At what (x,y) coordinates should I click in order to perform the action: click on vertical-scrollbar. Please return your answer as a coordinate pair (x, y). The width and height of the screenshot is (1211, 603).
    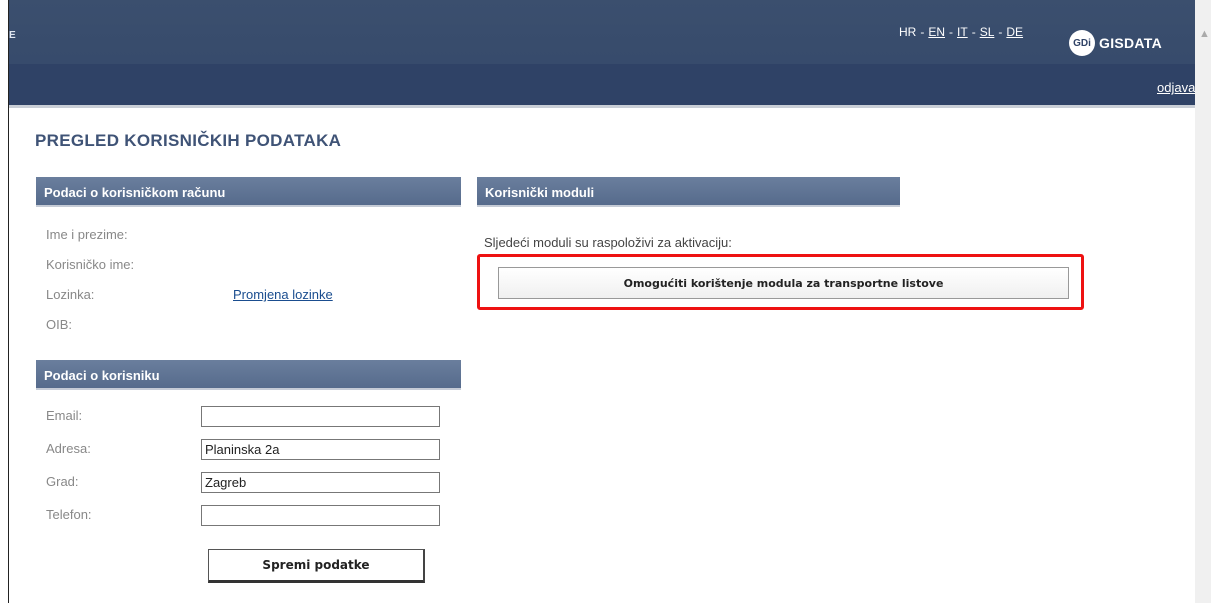
    Looking at the image, I should click on (1203, 301).